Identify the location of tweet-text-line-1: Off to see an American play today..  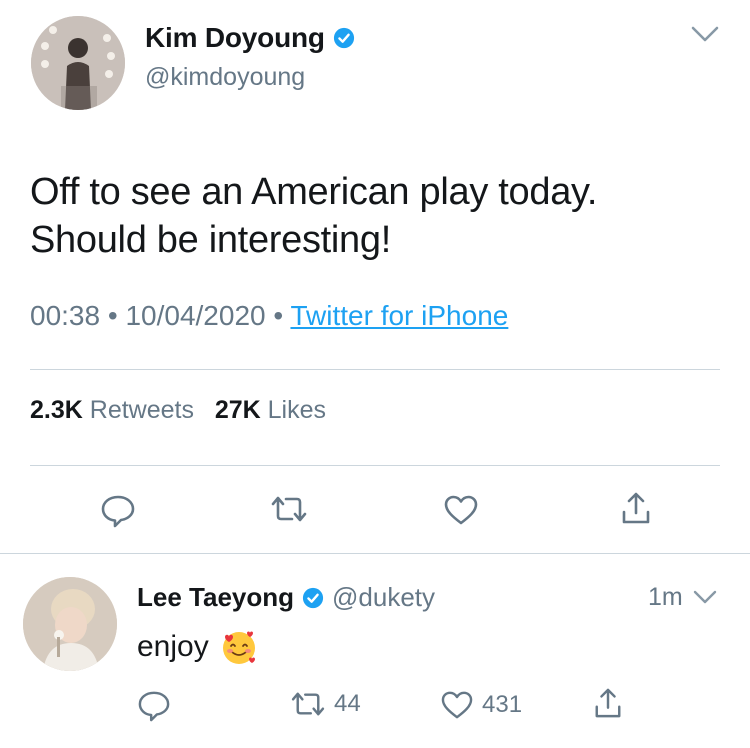
(314, 192).